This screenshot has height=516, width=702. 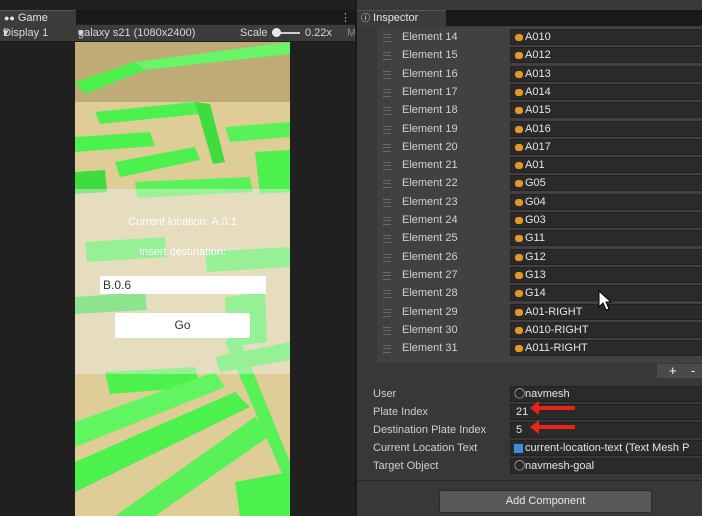 I want to click on scale-slider-handle, so click(x=276, y=32).